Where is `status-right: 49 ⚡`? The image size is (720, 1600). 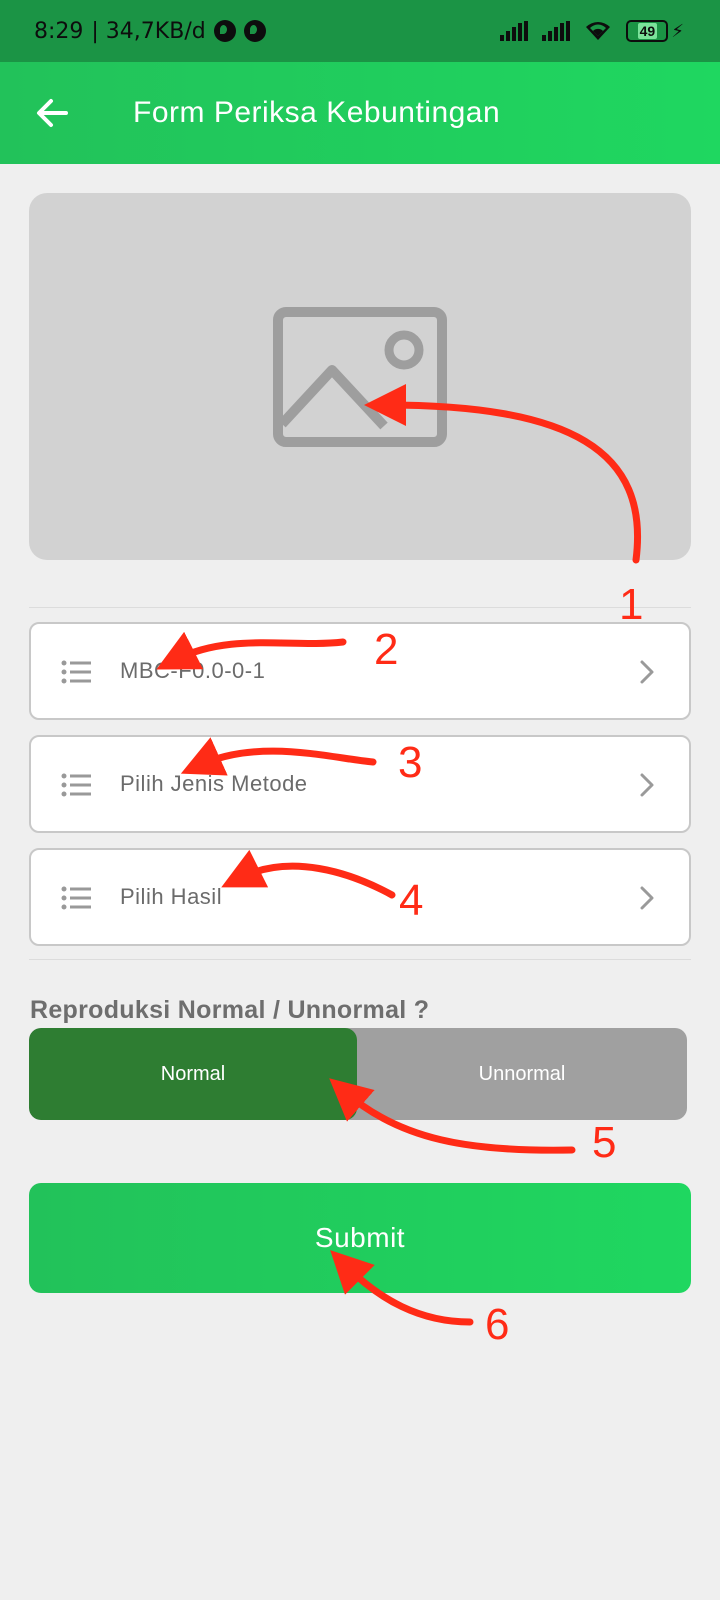 status-right: 49 ⚡ is located at coordinates (592, 31).